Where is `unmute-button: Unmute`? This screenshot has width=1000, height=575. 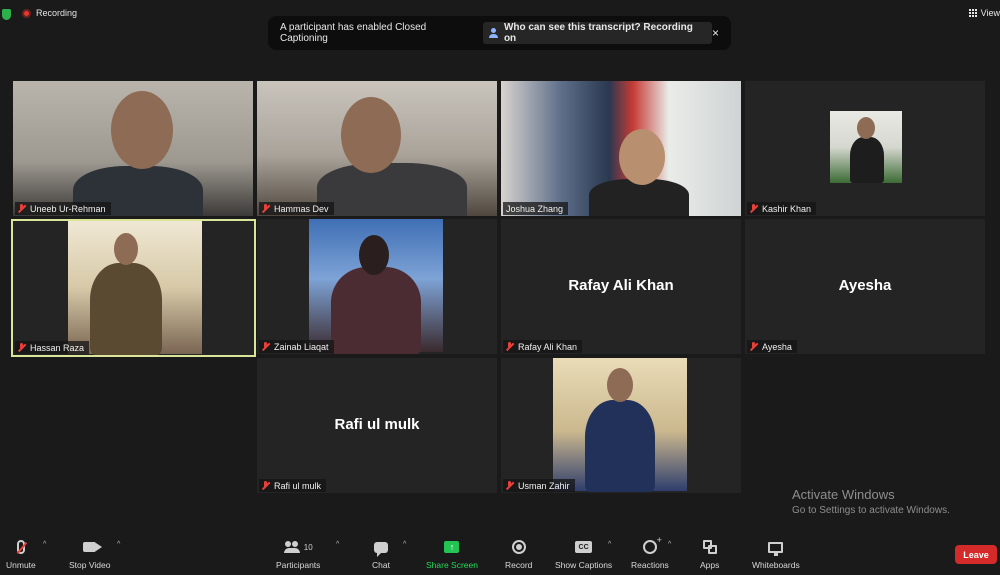 unmute-button: Unmute is located at coordinates (21, 554).